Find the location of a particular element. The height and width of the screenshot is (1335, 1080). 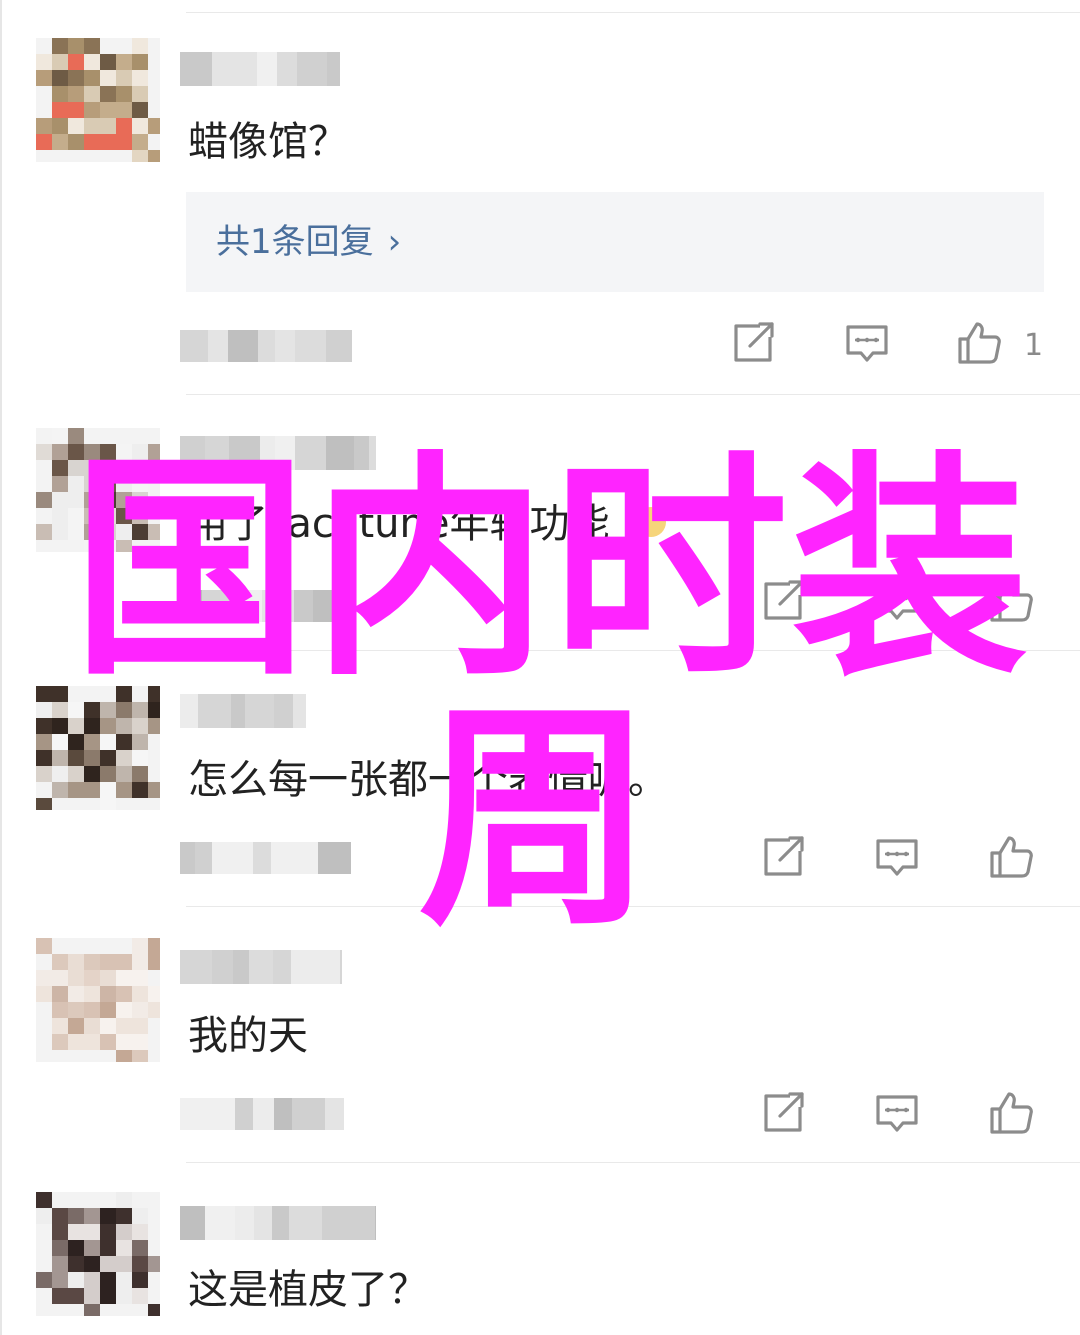

like-count: 1 is located at coordinates (1034, 345).